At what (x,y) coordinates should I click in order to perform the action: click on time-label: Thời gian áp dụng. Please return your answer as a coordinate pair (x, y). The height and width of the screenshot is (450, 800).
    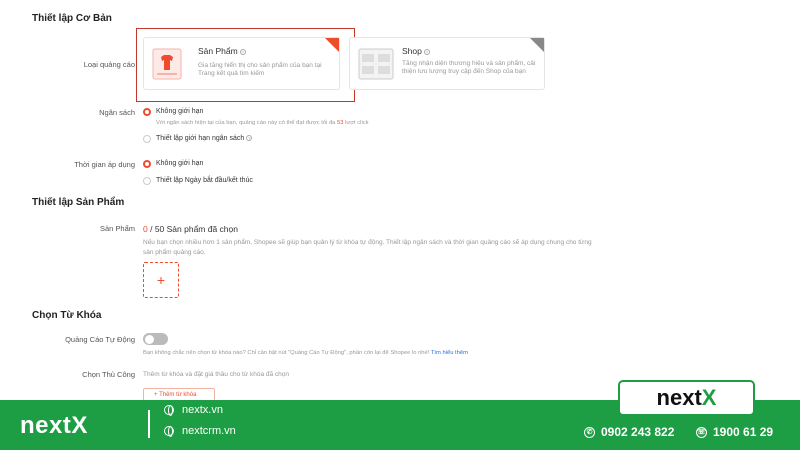
    Looking at the image, I should click on (104, 164).